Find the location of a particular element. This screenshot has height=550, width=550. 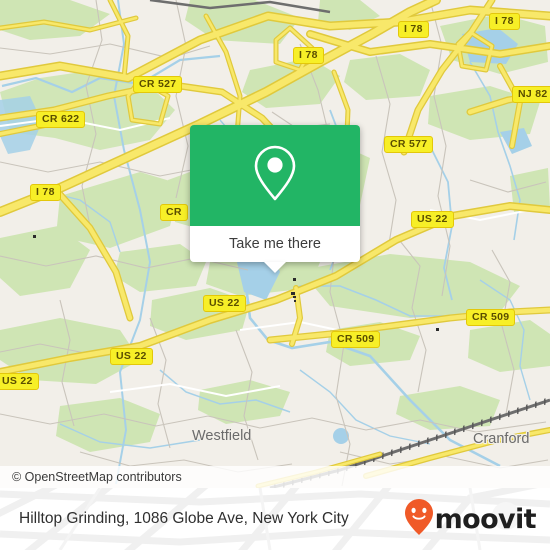

map-attribution: © OpenStreetMap contributors is located at coordinates (275, 477).